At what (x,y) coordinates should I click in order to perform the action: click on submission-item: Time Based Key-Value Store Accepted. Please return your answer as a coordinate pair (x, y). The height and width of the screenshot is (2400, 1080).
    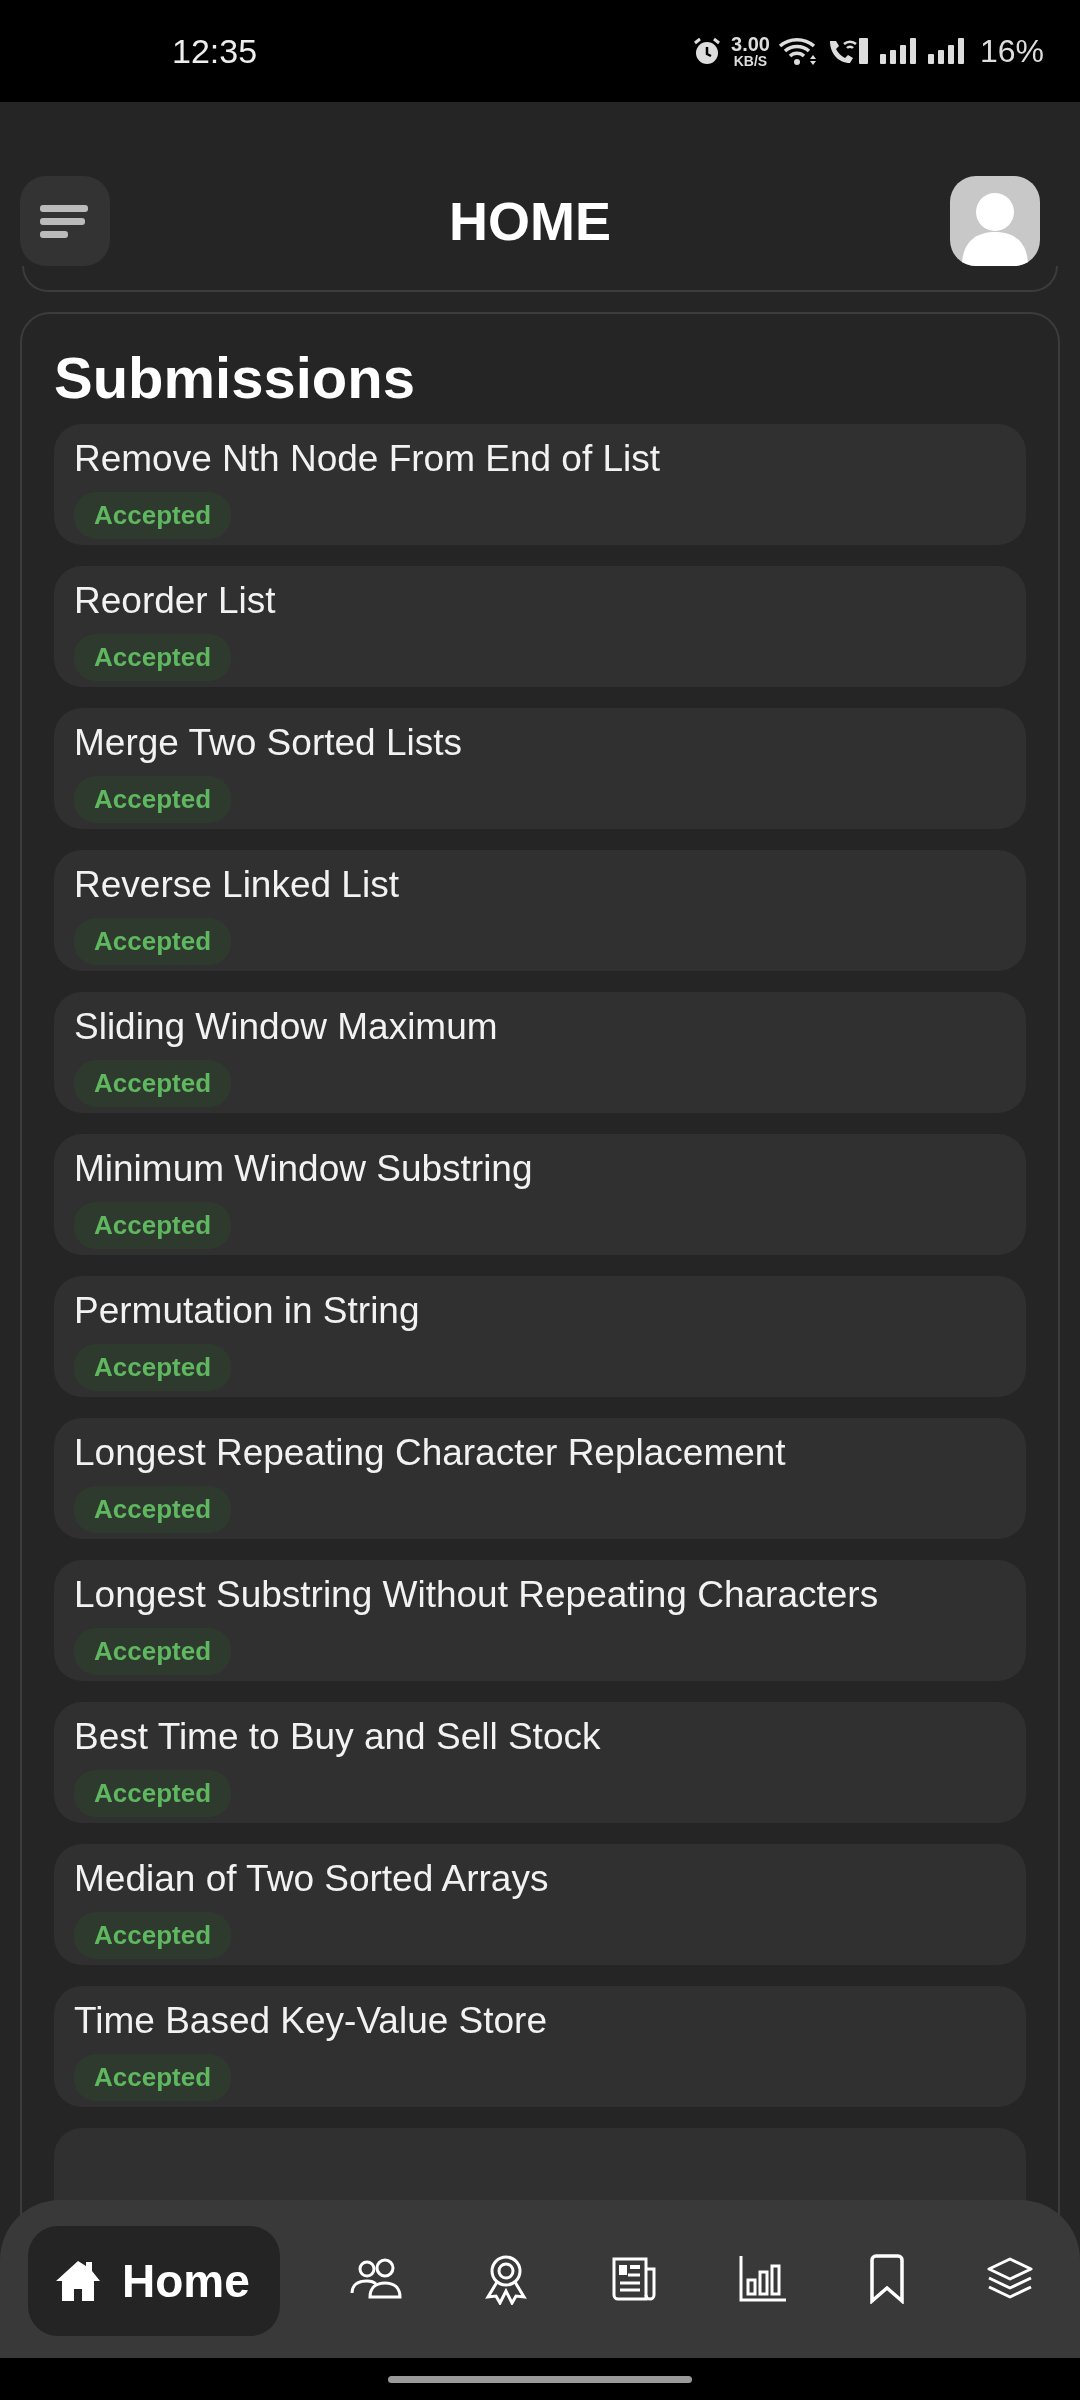
    Looking at the image, I should click on (540, 2046).